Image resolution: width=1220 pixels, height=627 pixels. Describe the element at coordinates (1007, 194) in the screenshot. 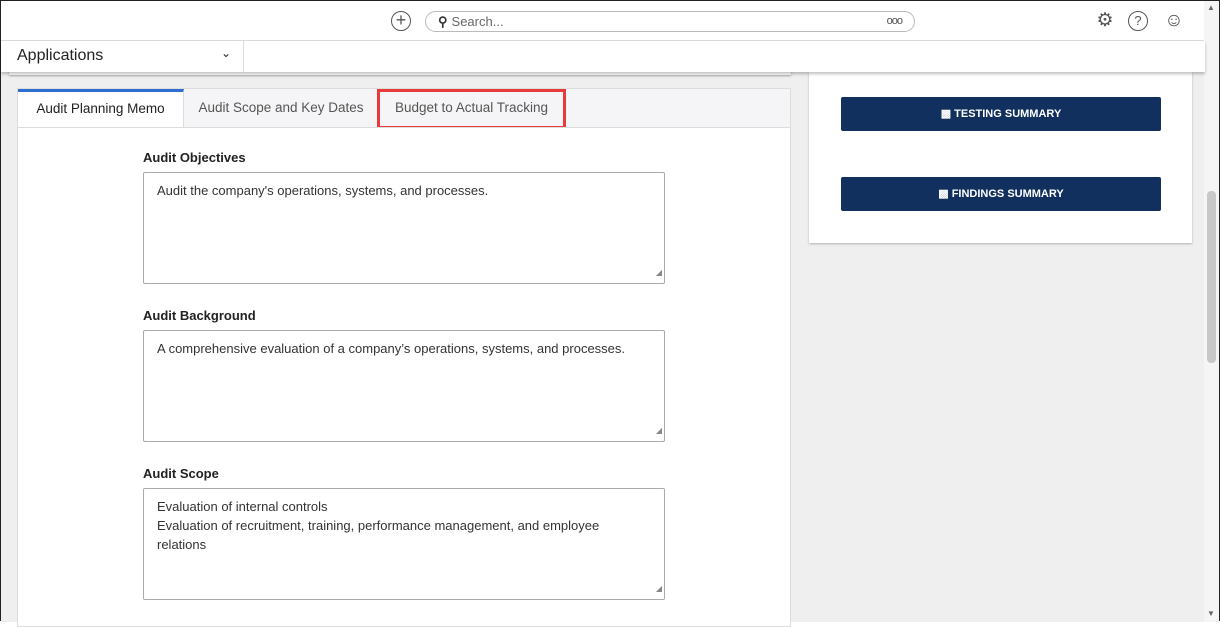

I see `button-label: FINDINGS SUMMARY` at that location.